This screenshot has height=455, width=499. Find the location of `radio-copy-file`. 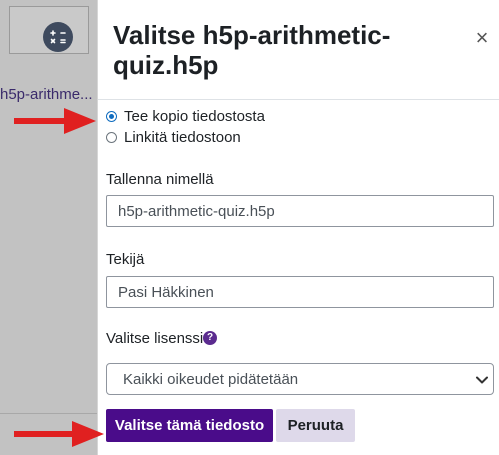

radio-copy-file is located at coordinates (111, 116).